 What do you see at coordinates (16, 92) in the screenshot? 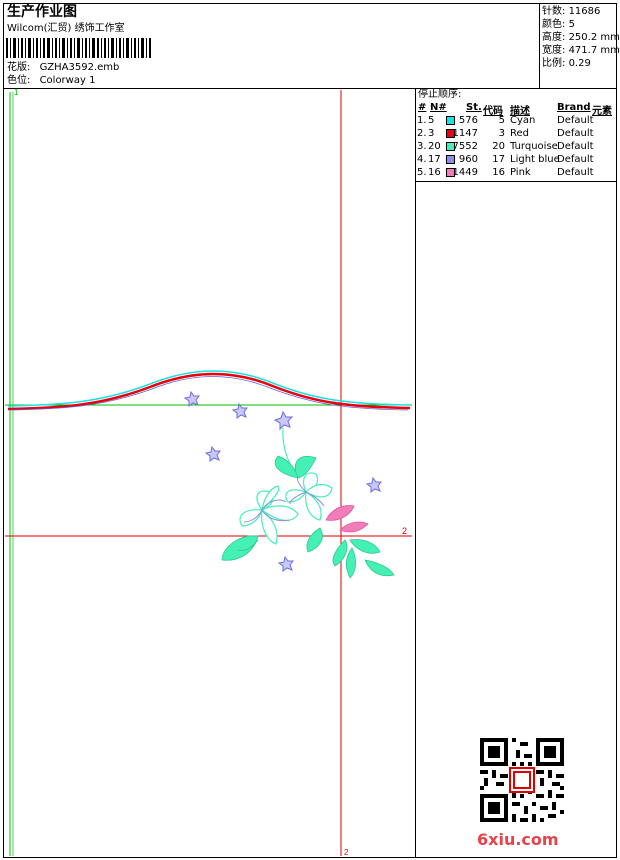
I see `hoop-marker-top: 1` at bounding box center [16, 92].